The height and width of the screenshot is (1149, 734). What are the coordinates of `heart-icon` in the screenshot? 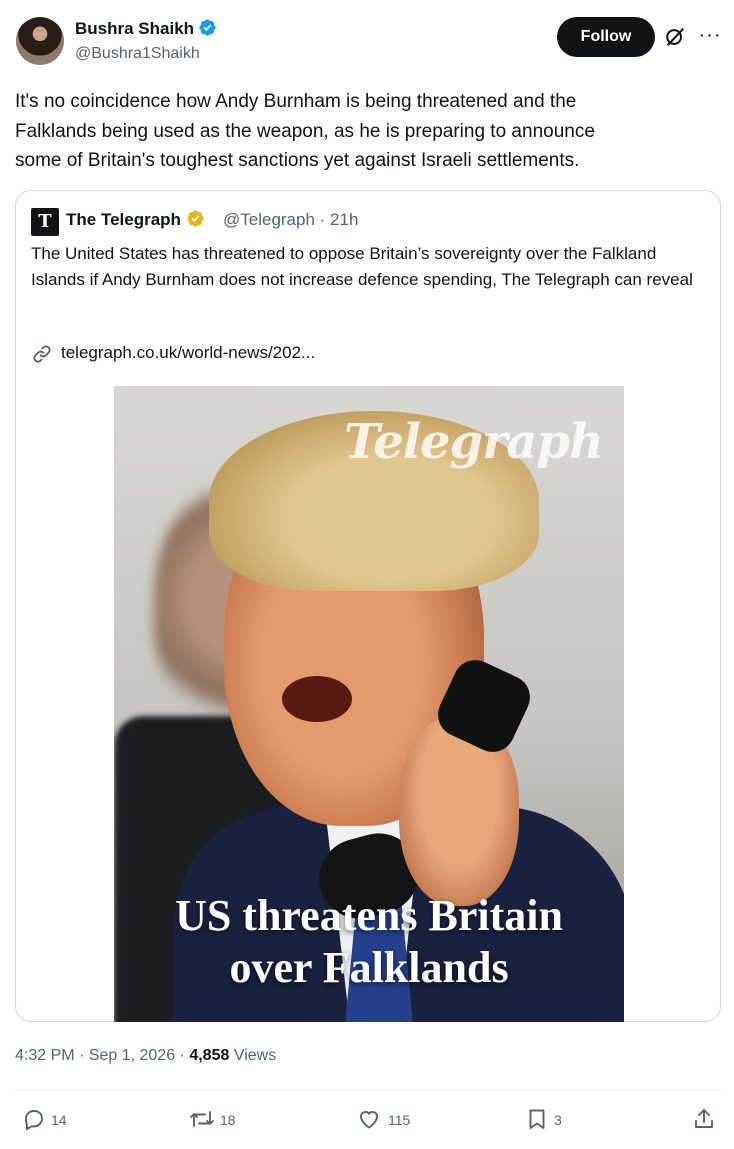 It's located at (369, 1120).